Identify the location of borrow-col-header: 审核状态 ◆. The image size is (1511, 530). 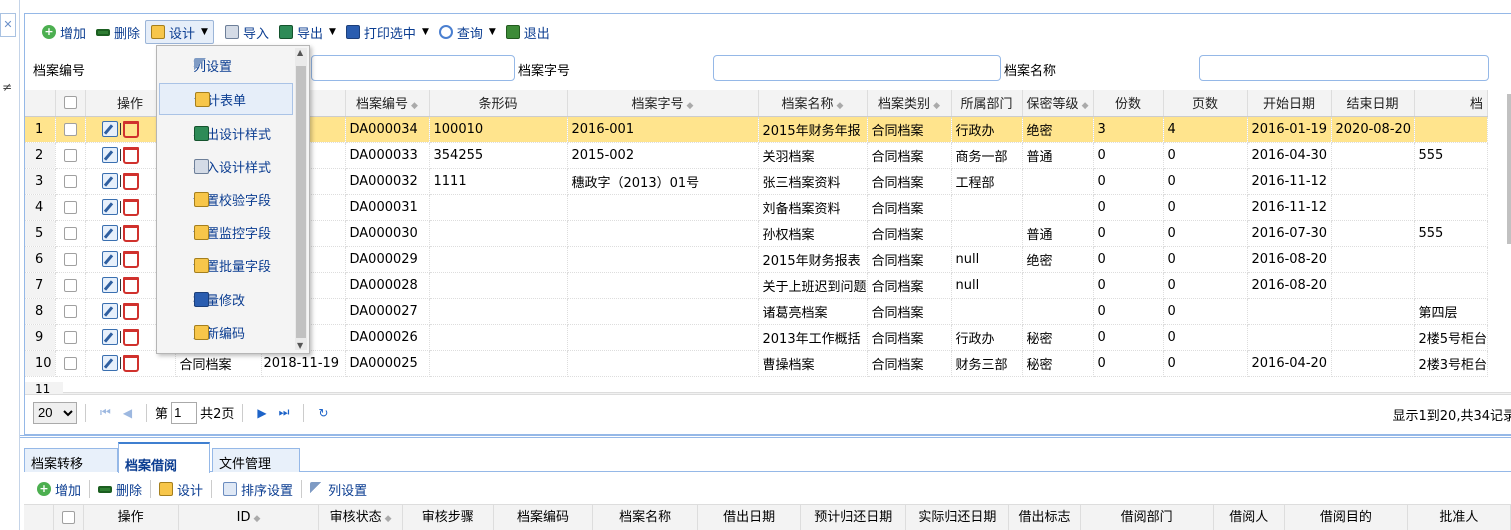
(361, 517).